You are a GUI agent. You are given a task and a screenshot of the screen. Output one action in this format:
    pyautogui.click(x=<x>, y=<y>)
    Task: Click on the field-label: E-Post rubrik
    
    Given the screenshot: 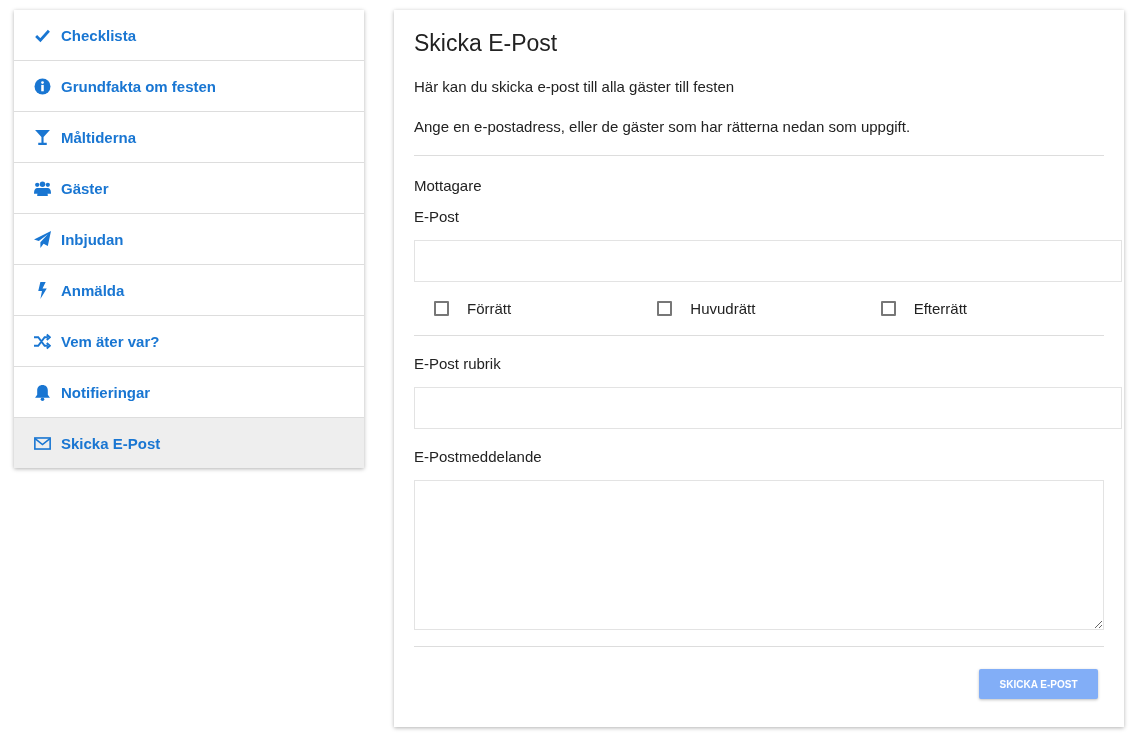 What is the action you would take?
    pyautogui.click(x=457, y=364)
    